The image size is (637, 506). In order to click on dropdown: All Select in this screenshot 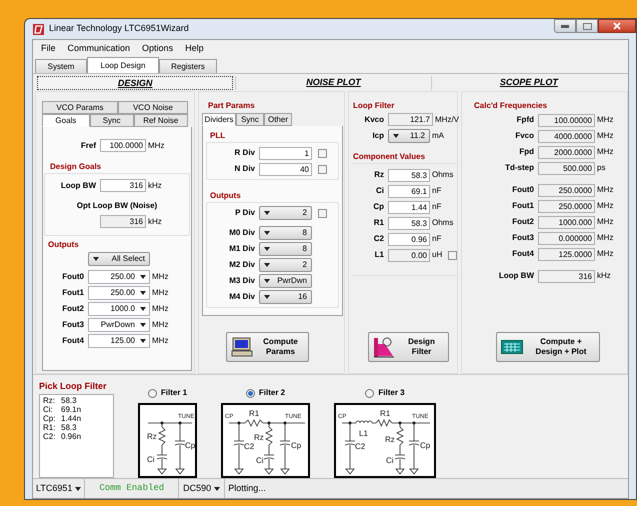, I will do `click(119, 259)`.